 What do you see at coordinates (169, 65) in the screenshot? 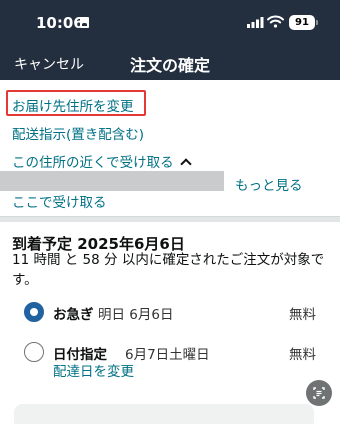
I see `page-title: 注文の確定` at bounding box center [169, 65].